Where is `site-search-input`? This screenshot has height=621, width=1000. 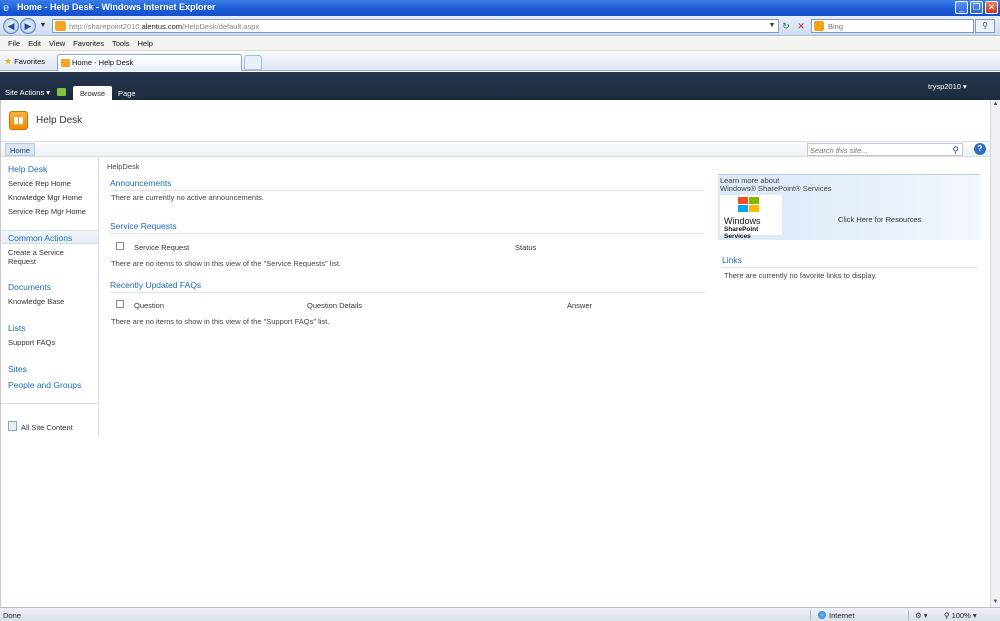 site-search-input is located at coordinates (877, 150).